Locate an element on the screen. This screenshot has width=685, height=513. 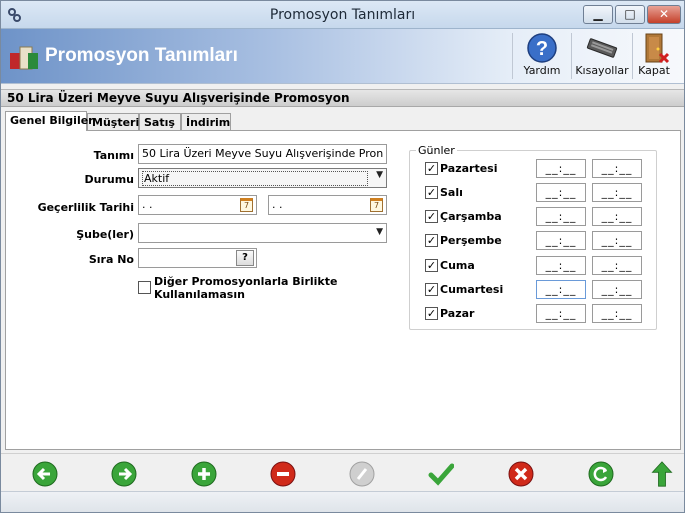
maximize-button: □ is located at coordinates (630, 14).